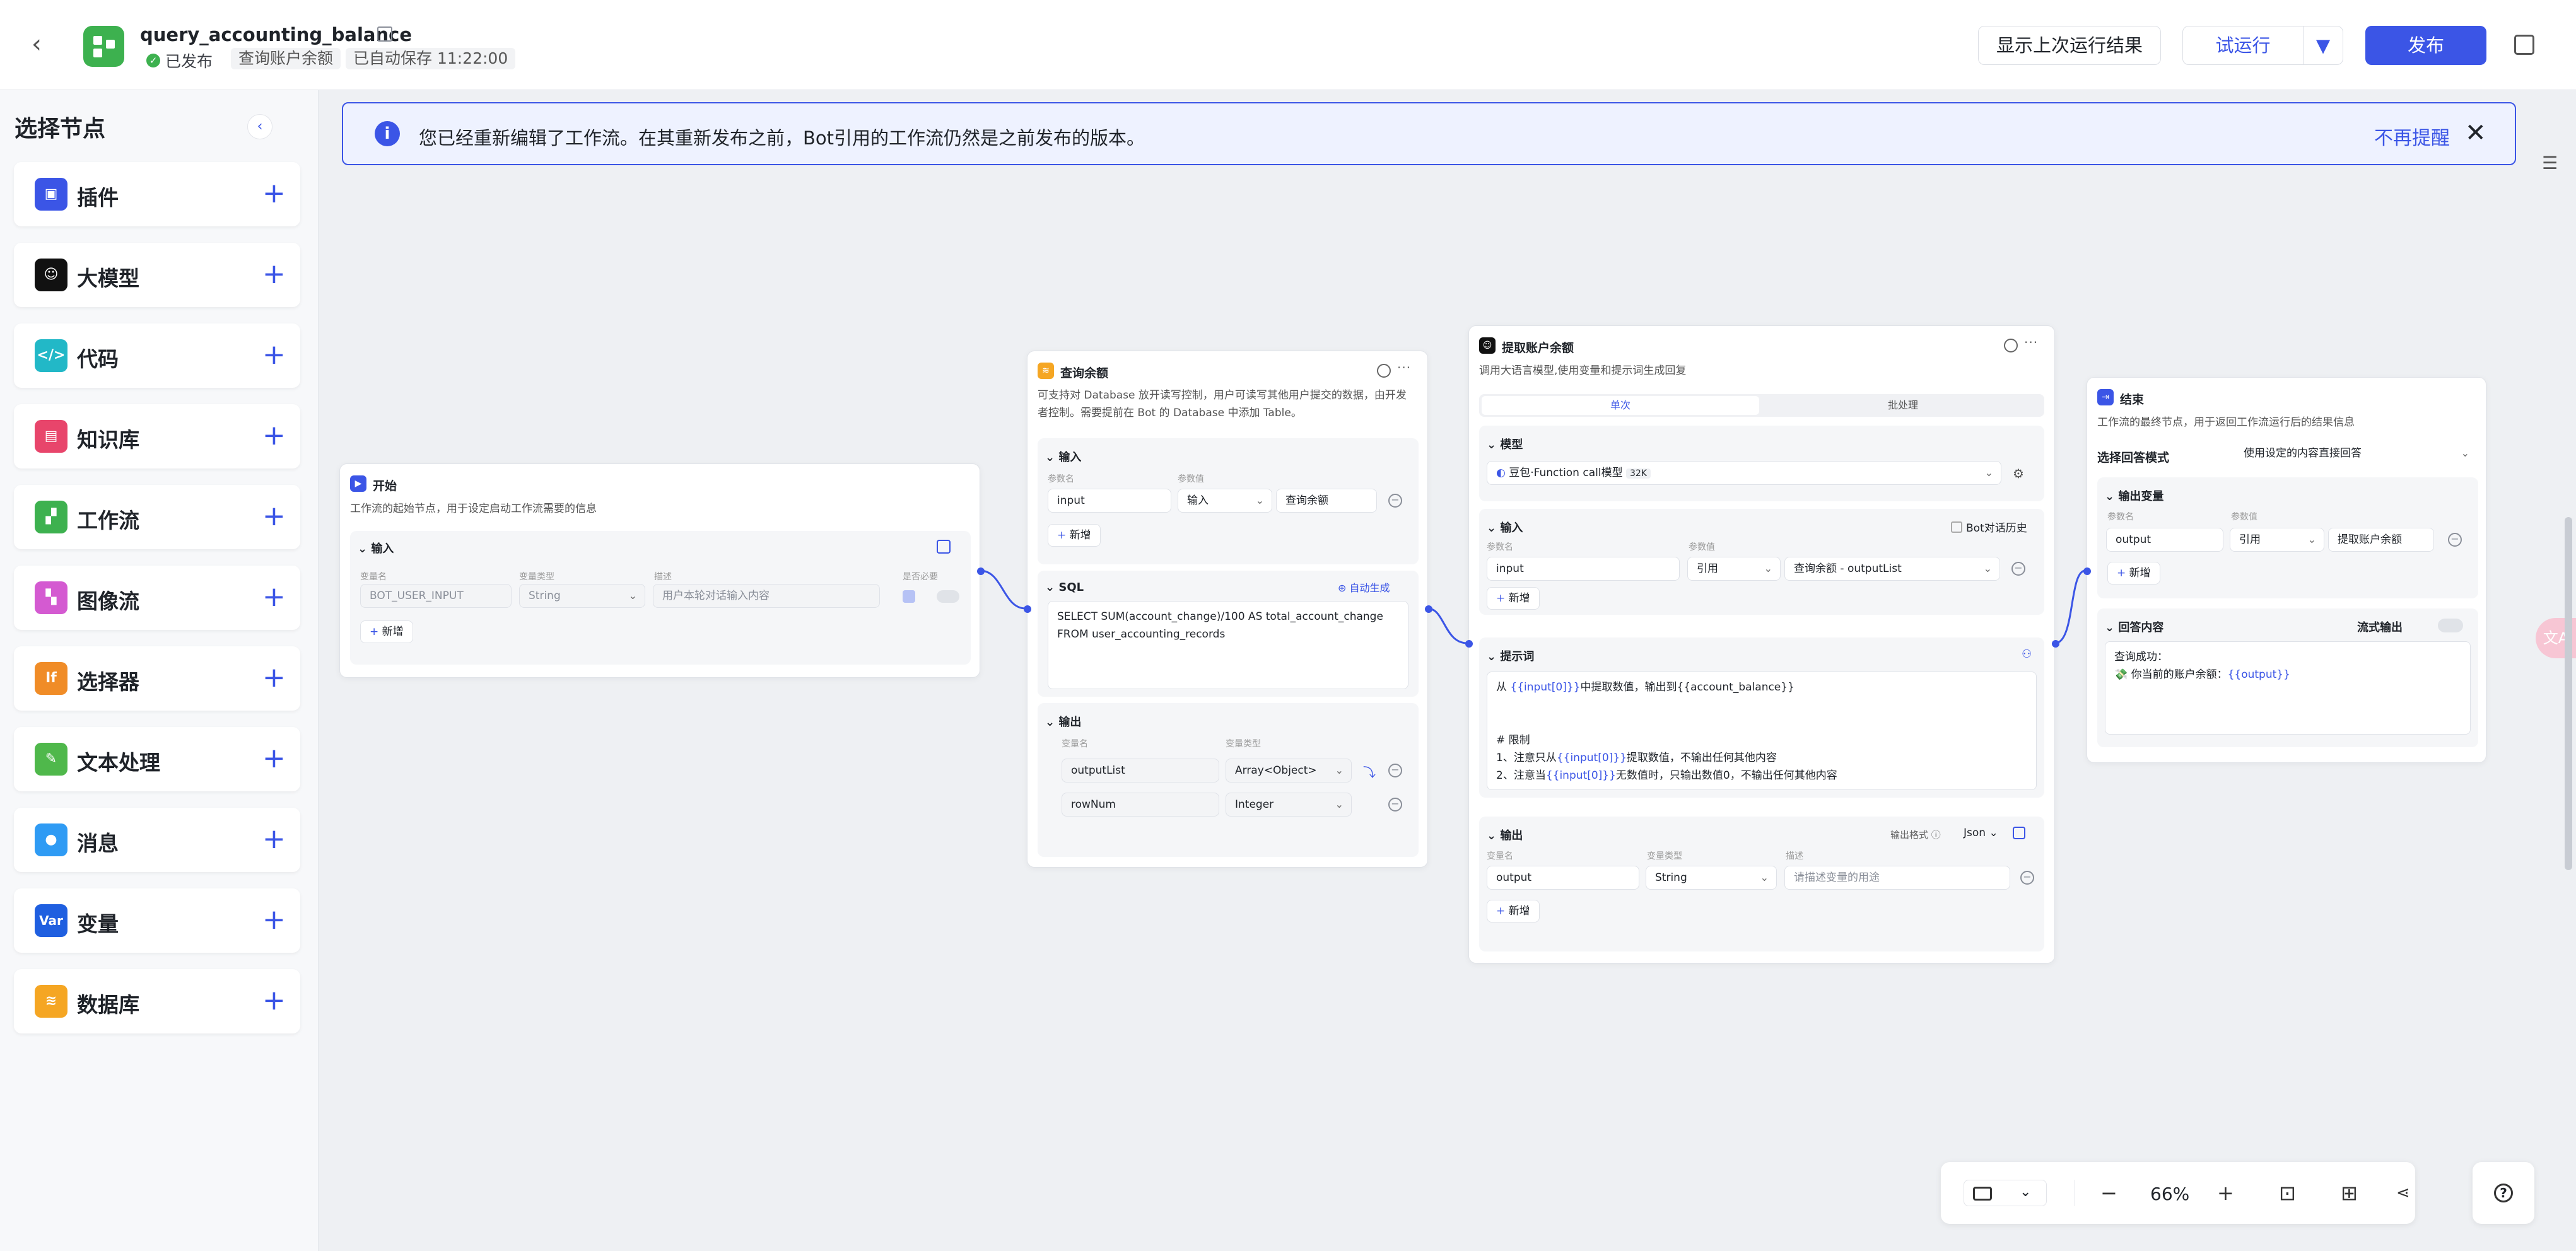 This screenshot has width=2576, height=1251. I want to click on add-output-button: + 新增, so click(1513, 911).